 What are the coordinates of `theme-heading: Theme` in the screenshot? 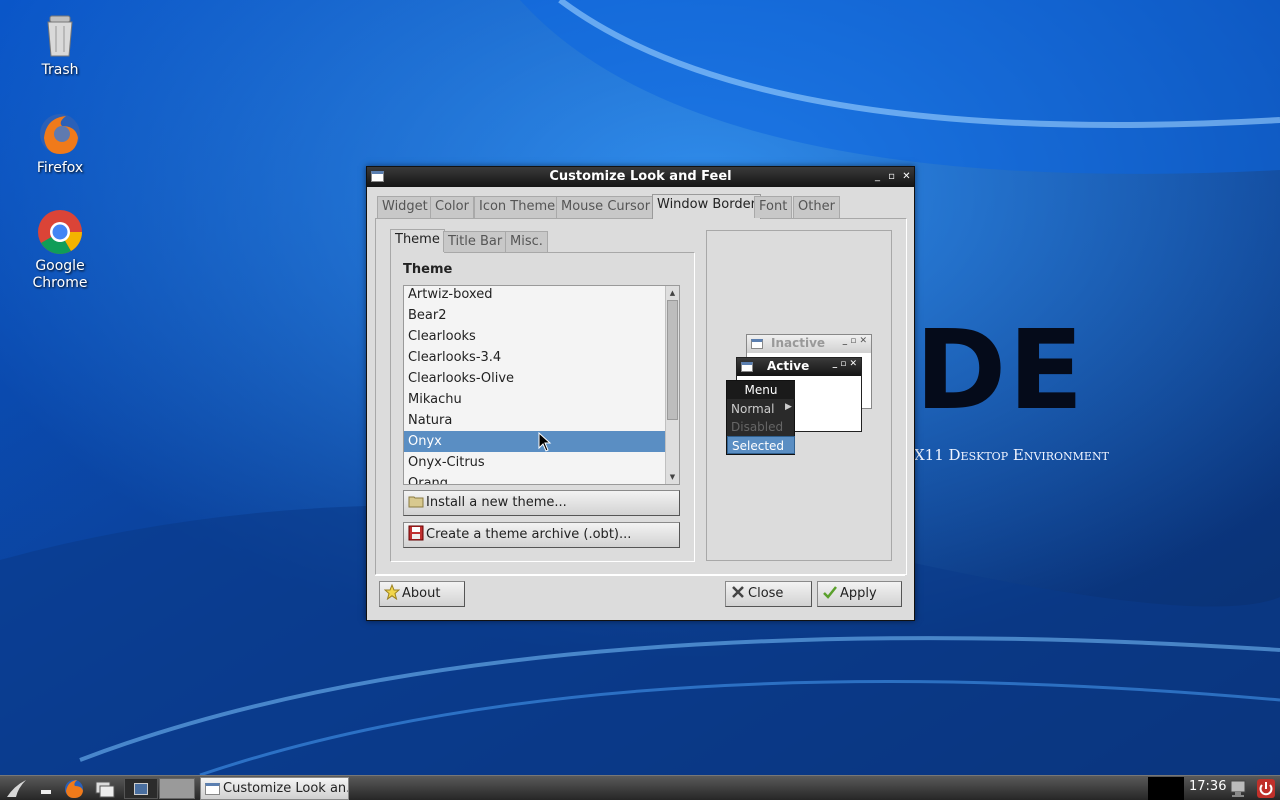 It's located at (428, 269).